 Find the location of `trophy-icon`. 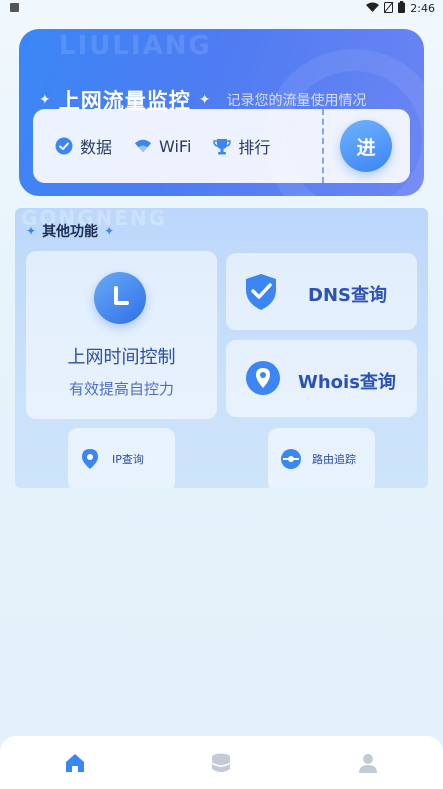

trophy-icon is located at coordinates (222, 146).